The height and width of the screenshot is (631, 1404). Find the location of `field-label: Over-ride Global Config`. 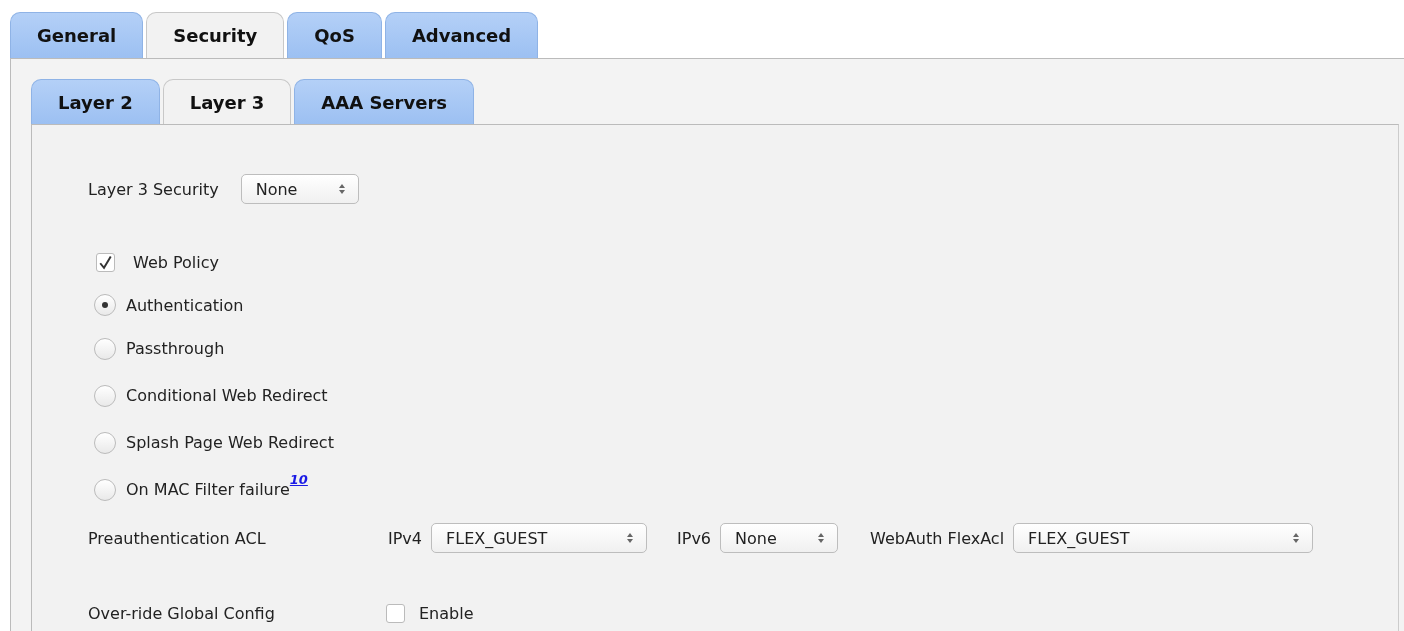

field-label: Over-ride Global Config is located at coordinates (182, 613).